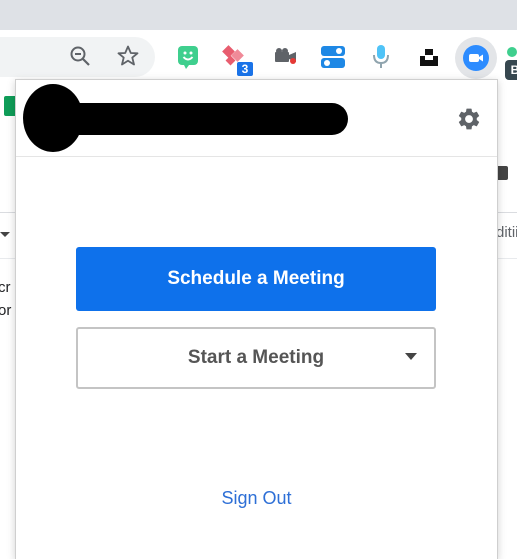 Image resolution: width=517 pixels, height=559 pixels. Describe the element at coordinates (5, 287) in the screenshot. I see `page-text-fragment: cr` at that location.